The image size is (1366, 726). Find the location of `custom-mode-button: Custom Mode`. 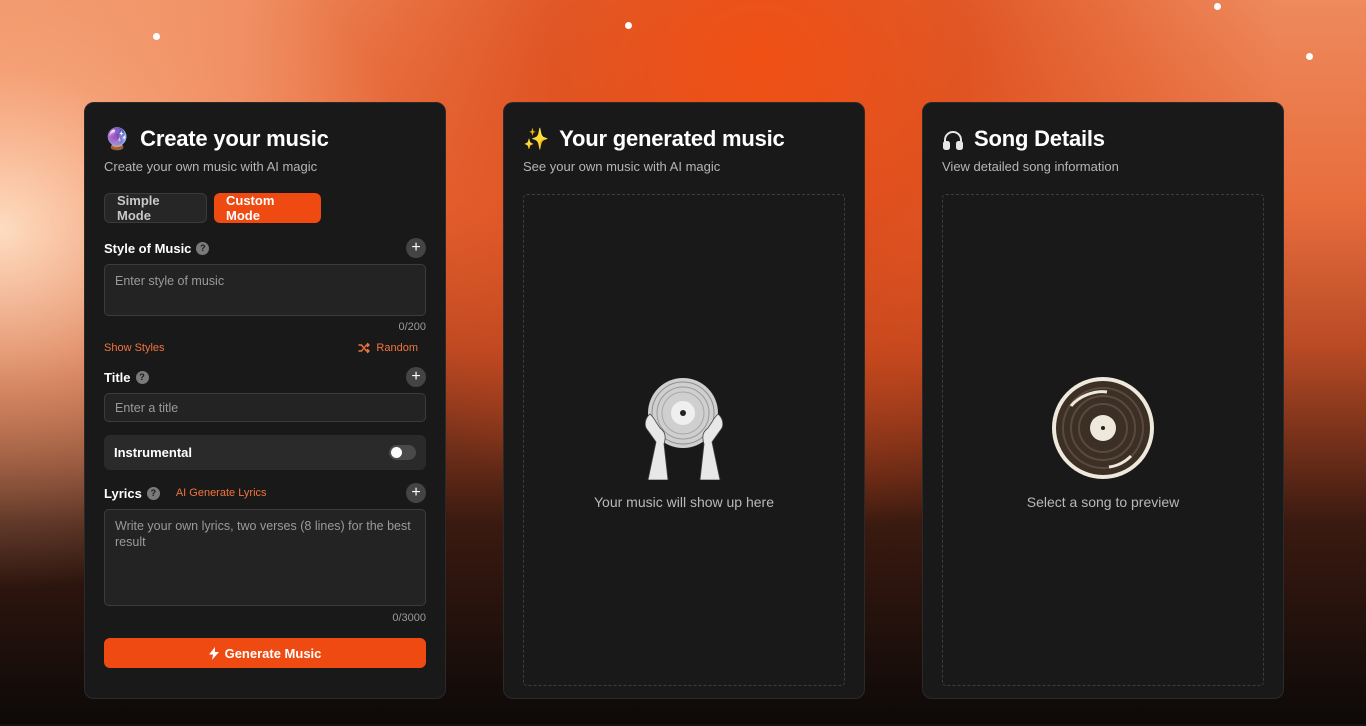

custom-mode-button: Custom Mode is located at coordinates (267, 208).